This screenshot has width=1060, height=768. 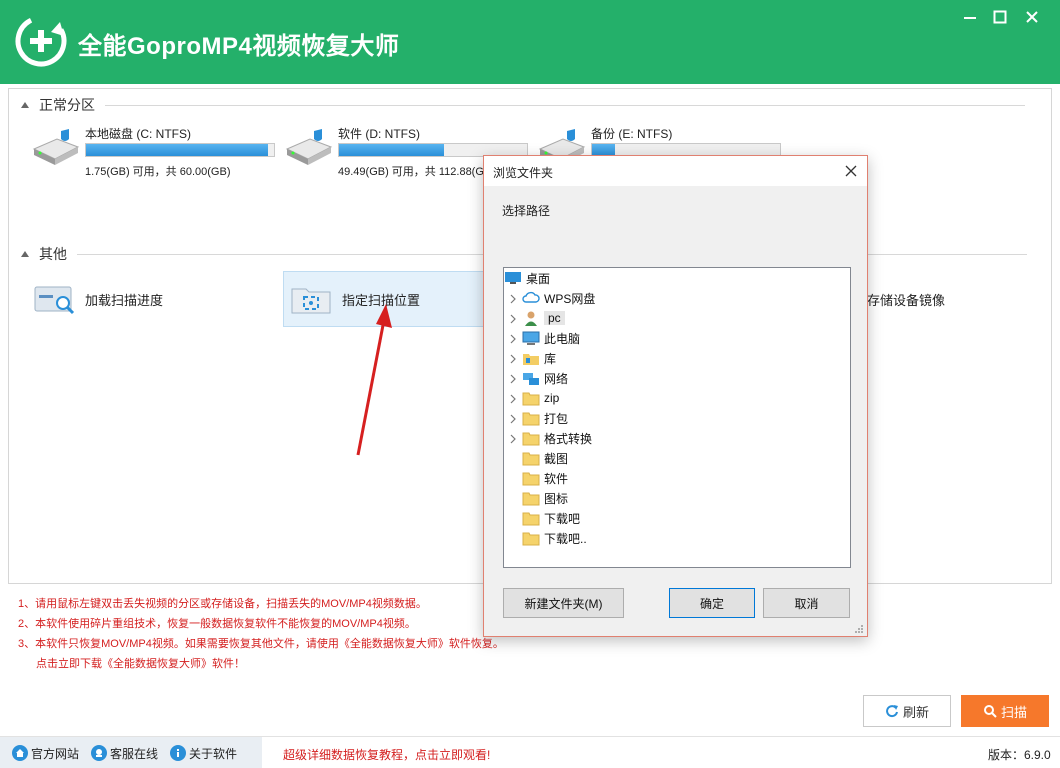 What do you see at coordinates (677, 278) in the screenshot?
I see `tree-item: 桌面` at bounding box center [677, 278].